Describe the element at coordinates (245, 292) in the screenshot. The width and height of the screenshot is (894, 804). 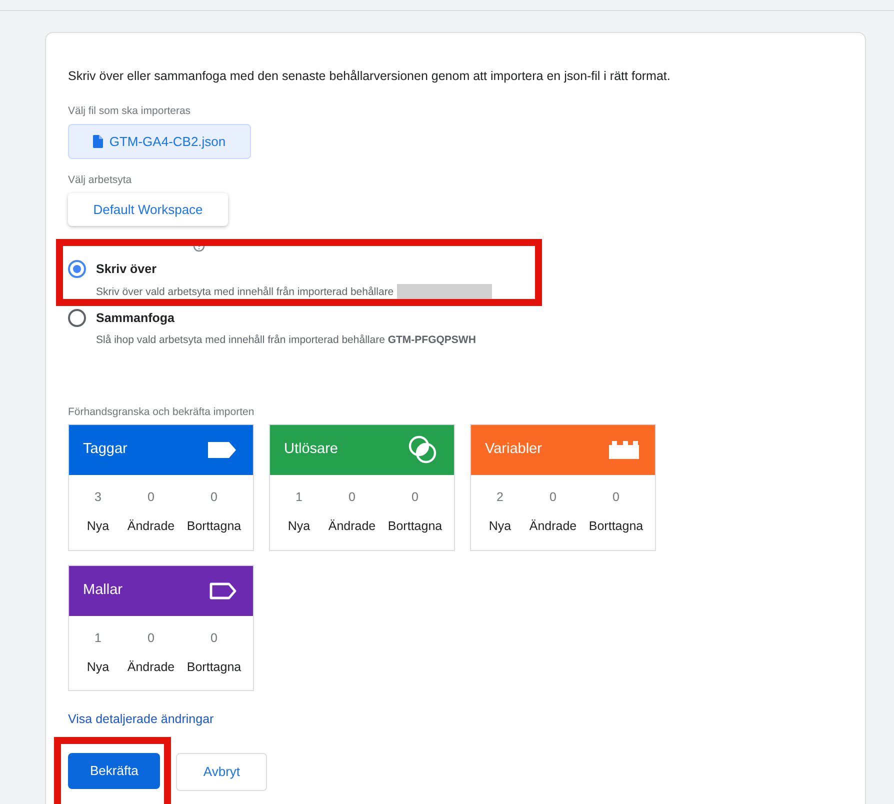
I see `option-description: Skriv över vald arbetsyta med innehåll från importerad behållare` at that location.